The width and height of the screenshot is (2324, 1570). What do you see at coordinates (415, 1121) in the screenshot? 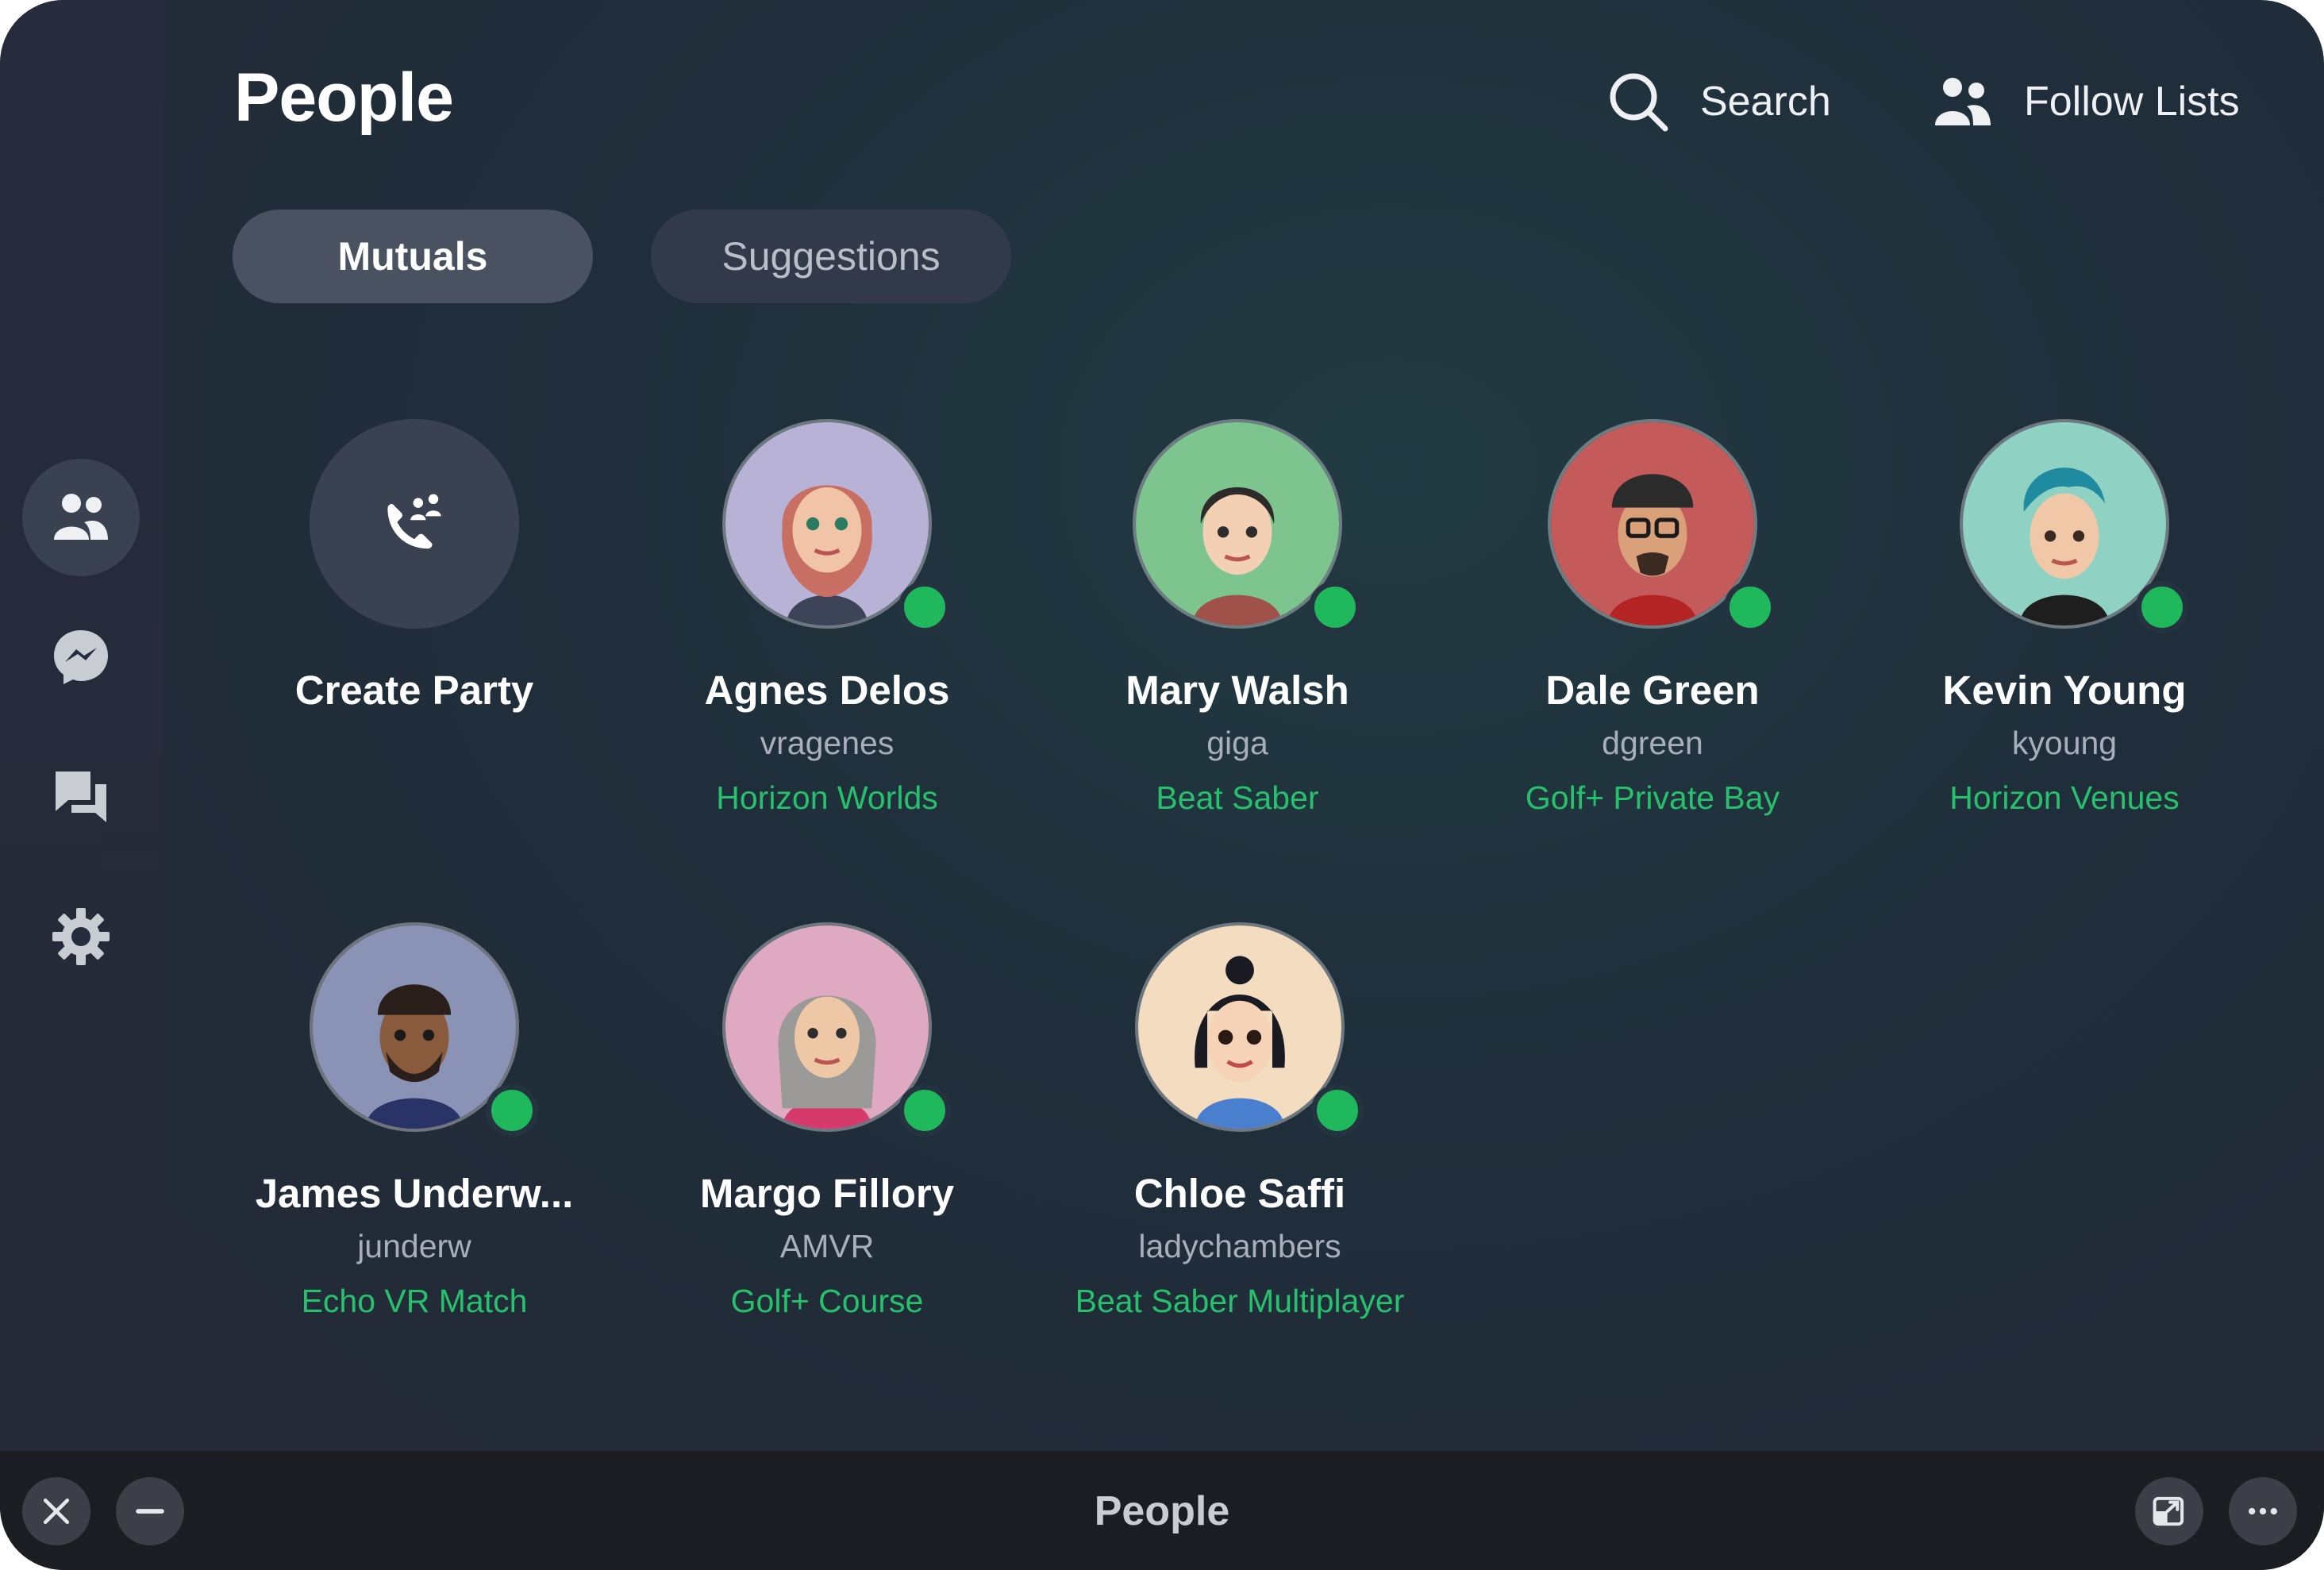
I see `person-card: James Underw... junderw Echo VR Match` at bounding box center [415, 1121].